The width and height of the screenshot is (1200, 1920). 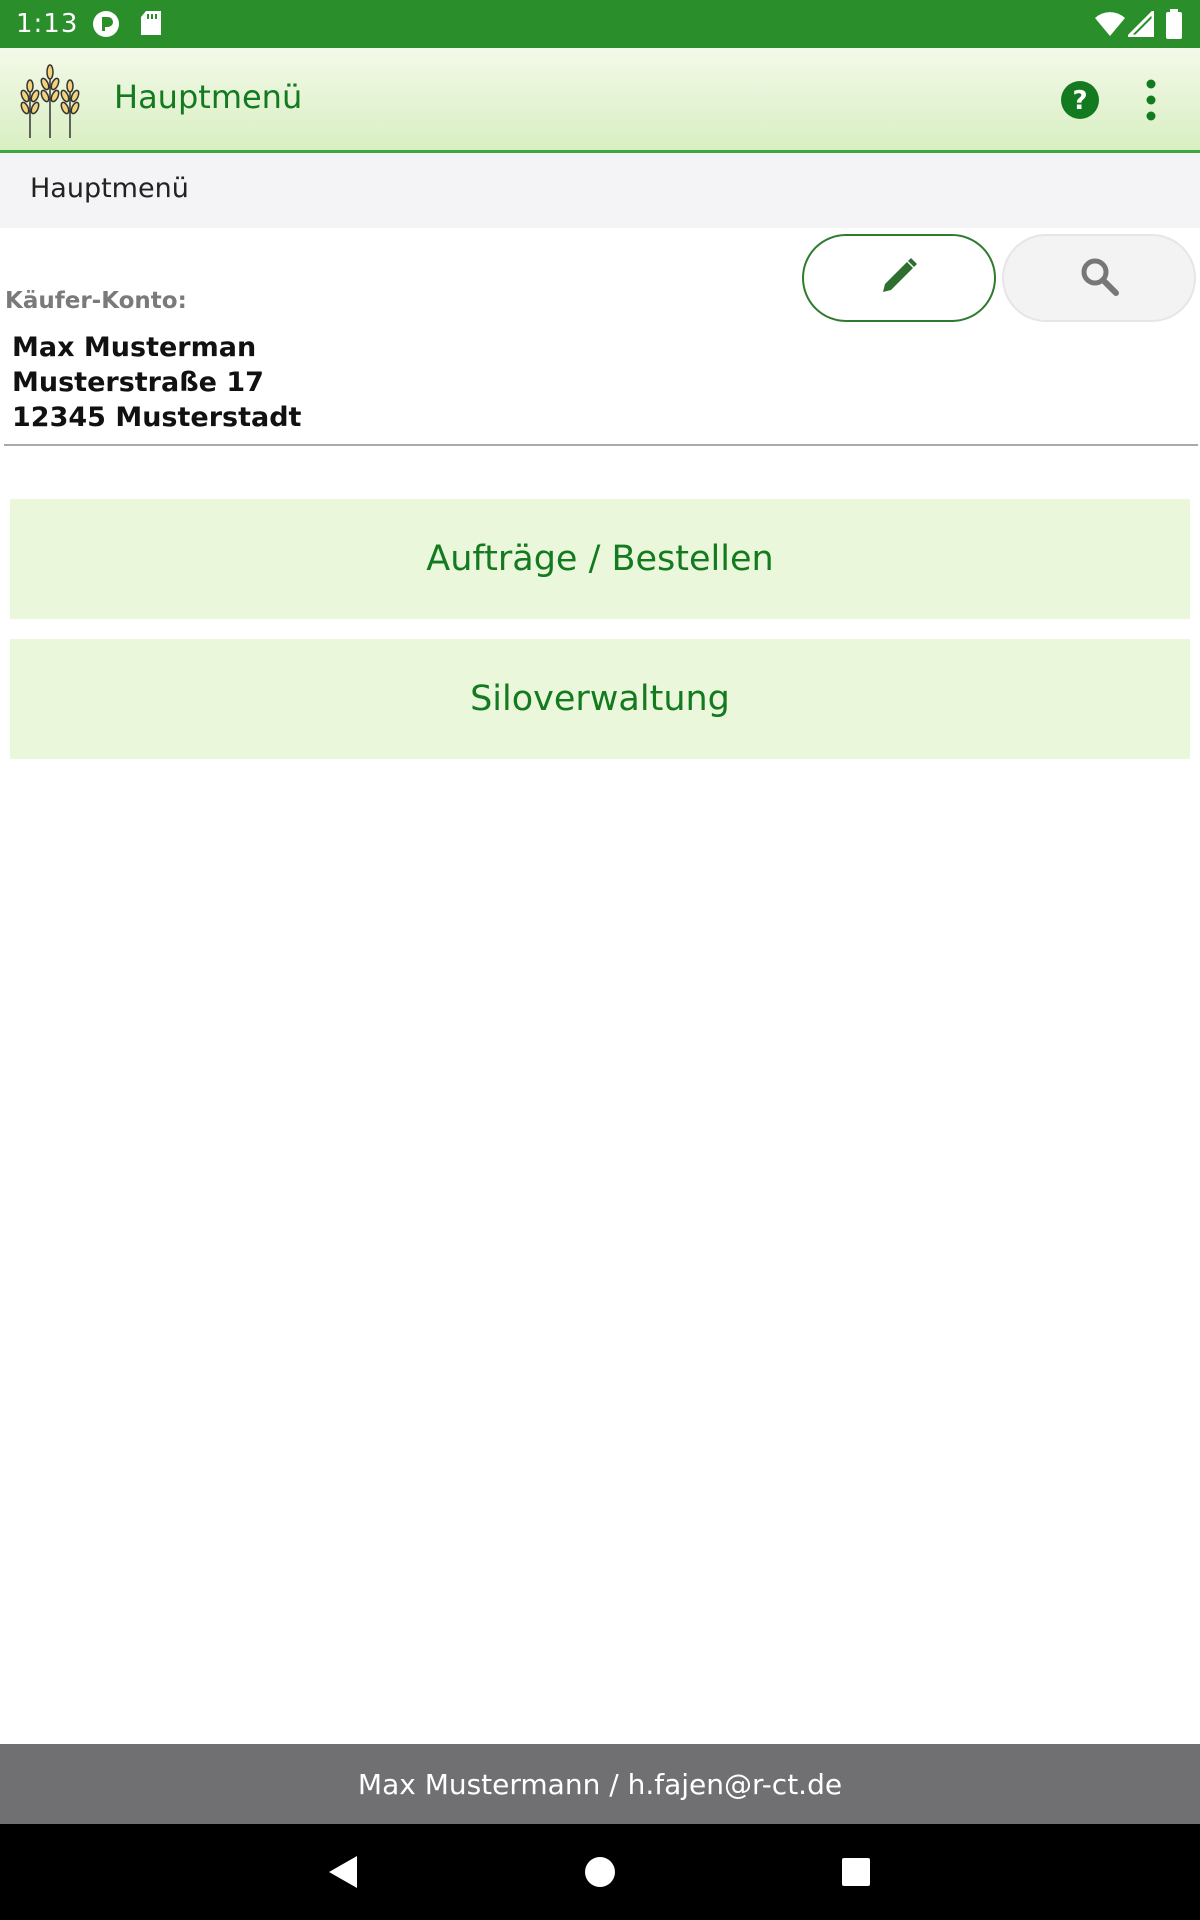 I want to click on account-label: Käufer-Konto:, so click(x=96, y=301).